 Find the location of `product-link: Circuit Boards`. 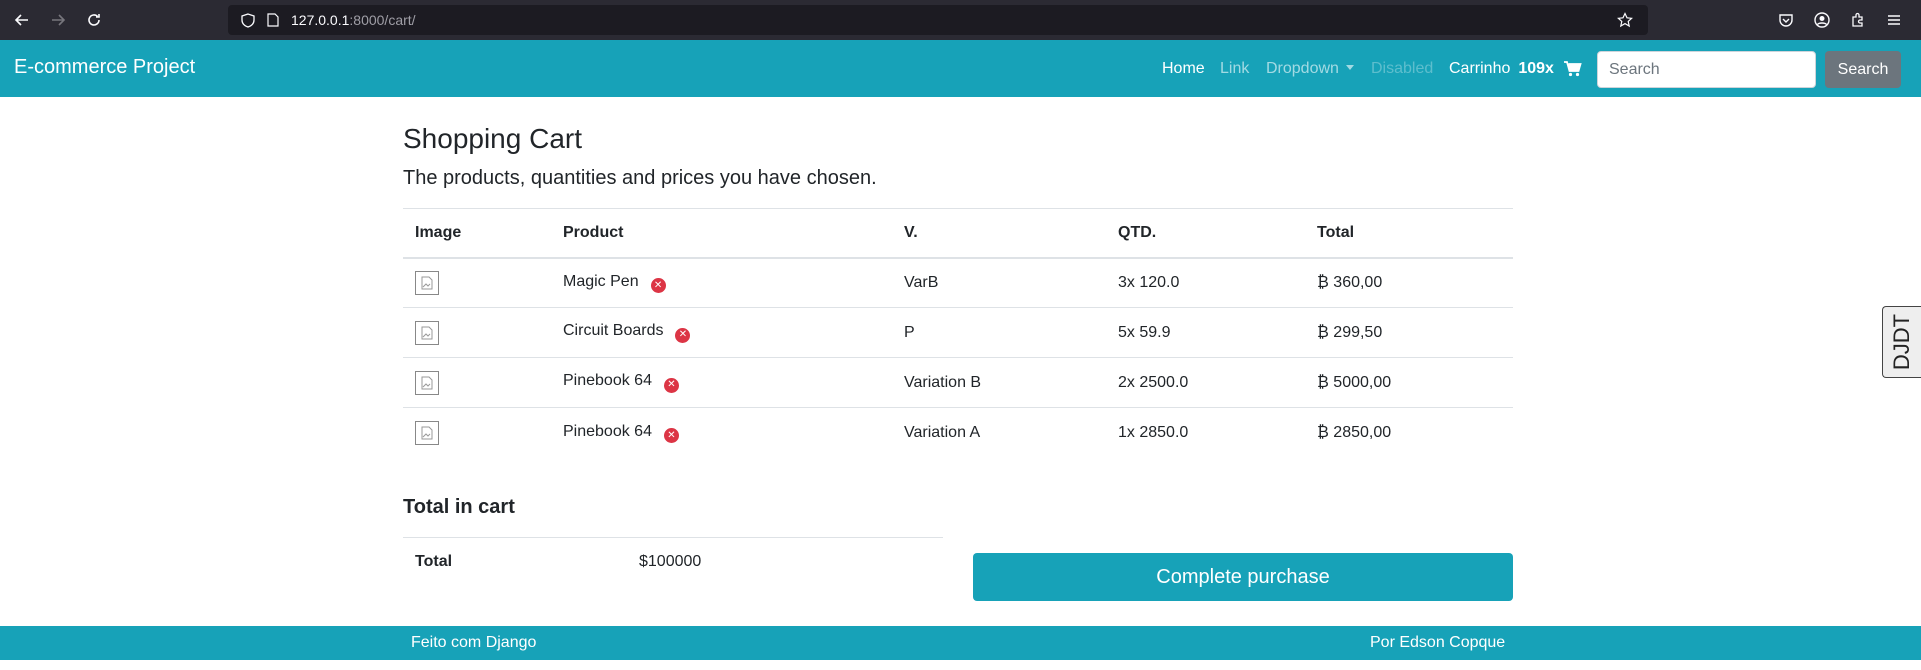

product-link: Circuit Boards is located at coordinates (613, 330).